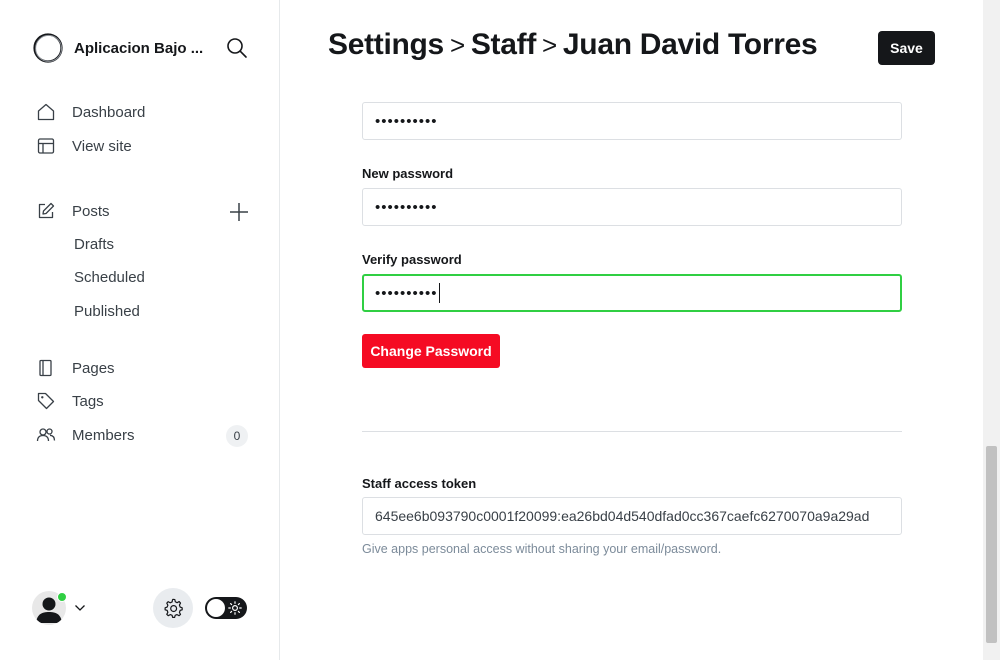  I want to click on nav-dashboard: Dashboard, so click(90, 112).